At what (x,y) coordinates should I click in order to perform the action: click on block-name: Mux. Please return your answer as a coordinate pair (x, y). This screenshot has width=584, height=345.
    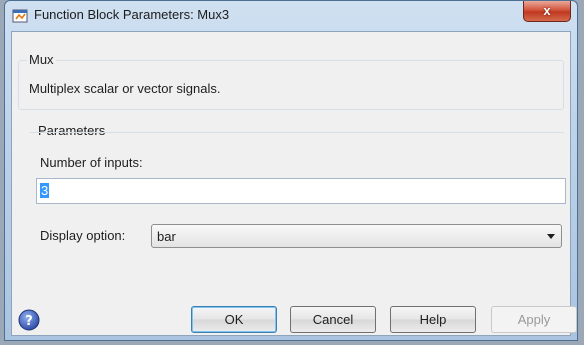
    Looking at the image, I should click on (41, 59).